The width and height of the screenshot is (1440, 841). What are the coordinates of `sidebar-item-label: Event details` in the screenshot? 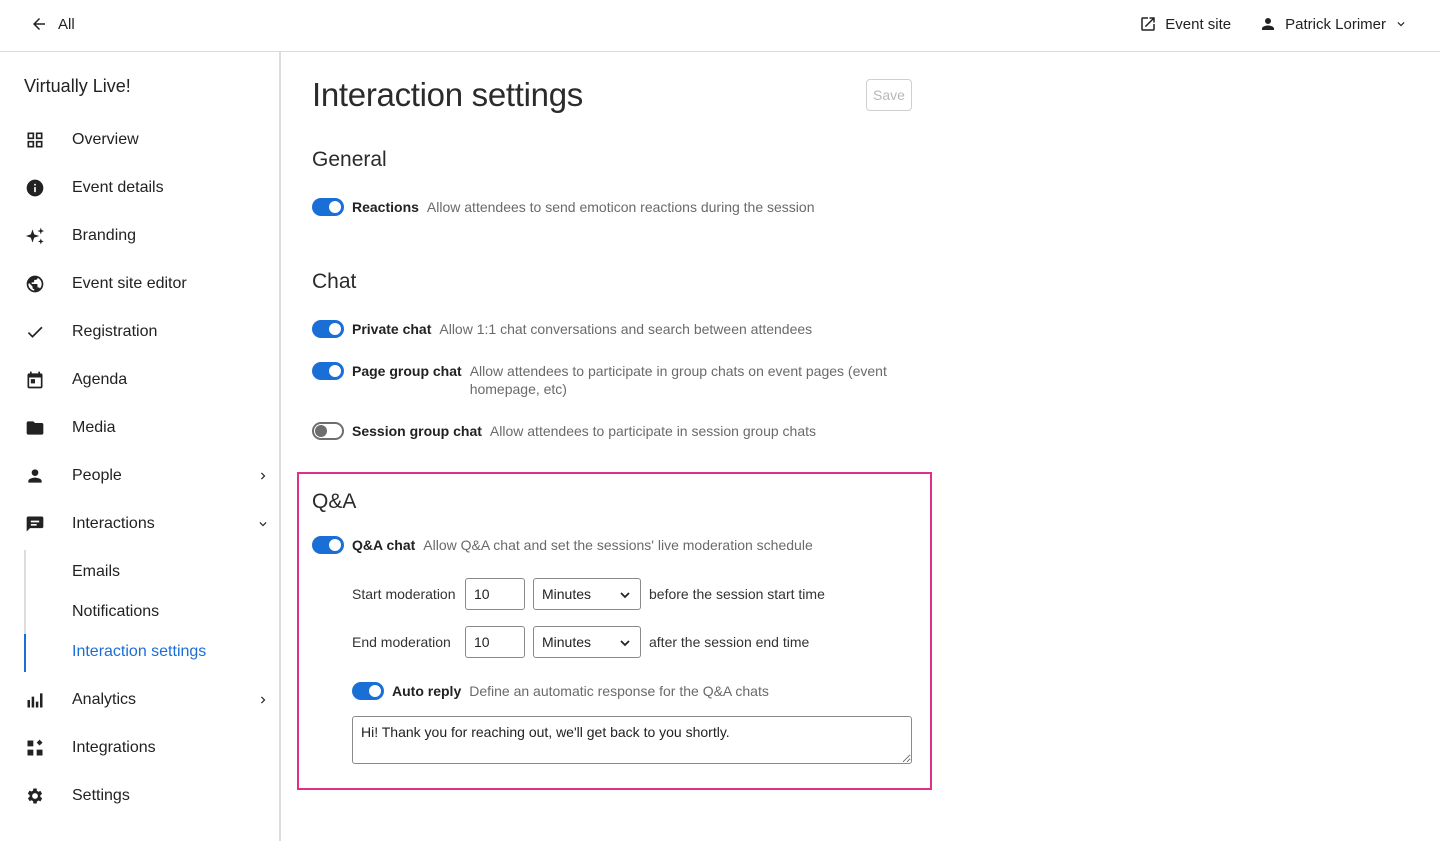 It's located at (118, 187).